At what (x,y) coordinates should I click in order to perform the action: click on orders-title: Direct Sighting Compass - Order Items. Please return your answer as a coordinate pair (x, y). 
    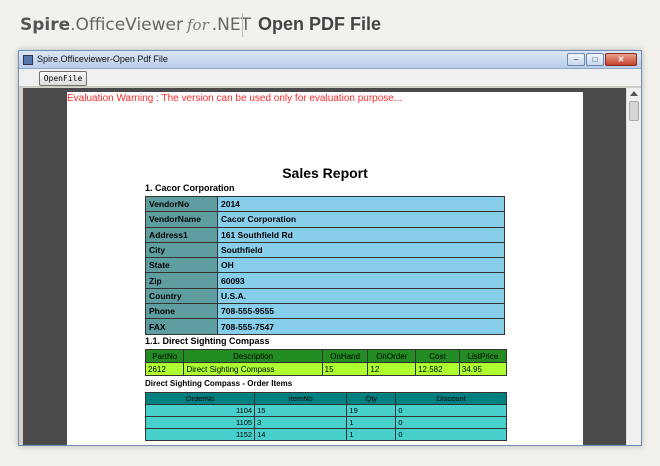
    Looking at the image, I should click on (219, 383).